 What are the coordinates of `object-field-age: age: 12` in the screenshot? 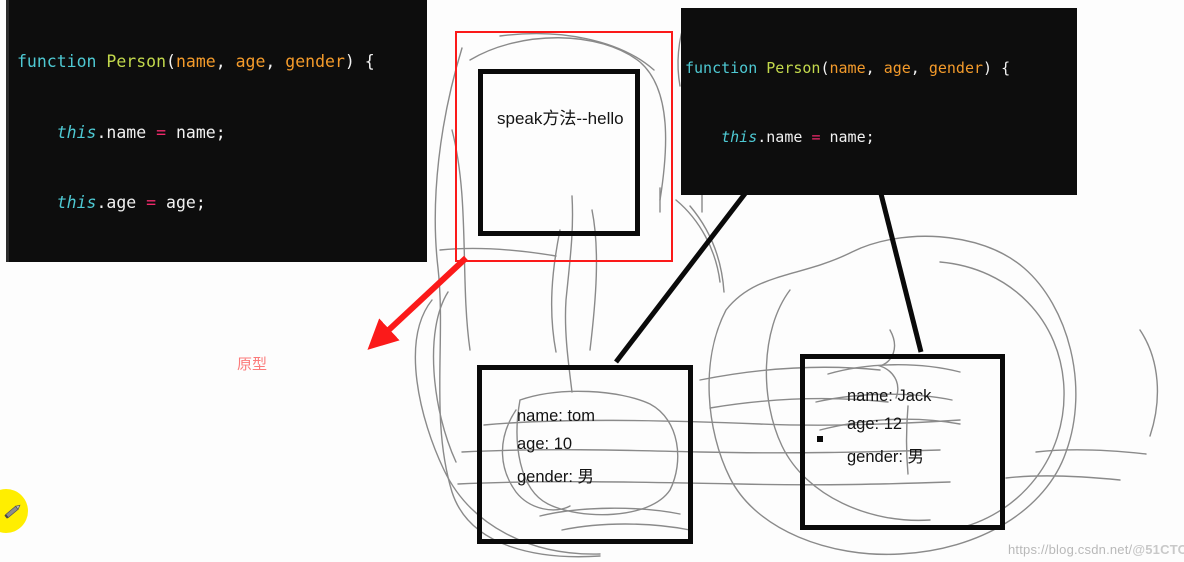 It's located at (875, 424).